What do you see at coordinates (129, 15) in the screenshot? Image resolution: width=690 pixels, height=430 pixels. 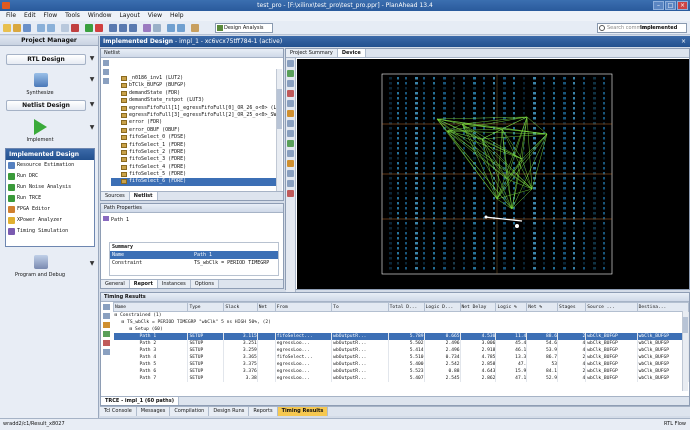 I see `menu-layout: Layout` at bounding box center [129, 15].